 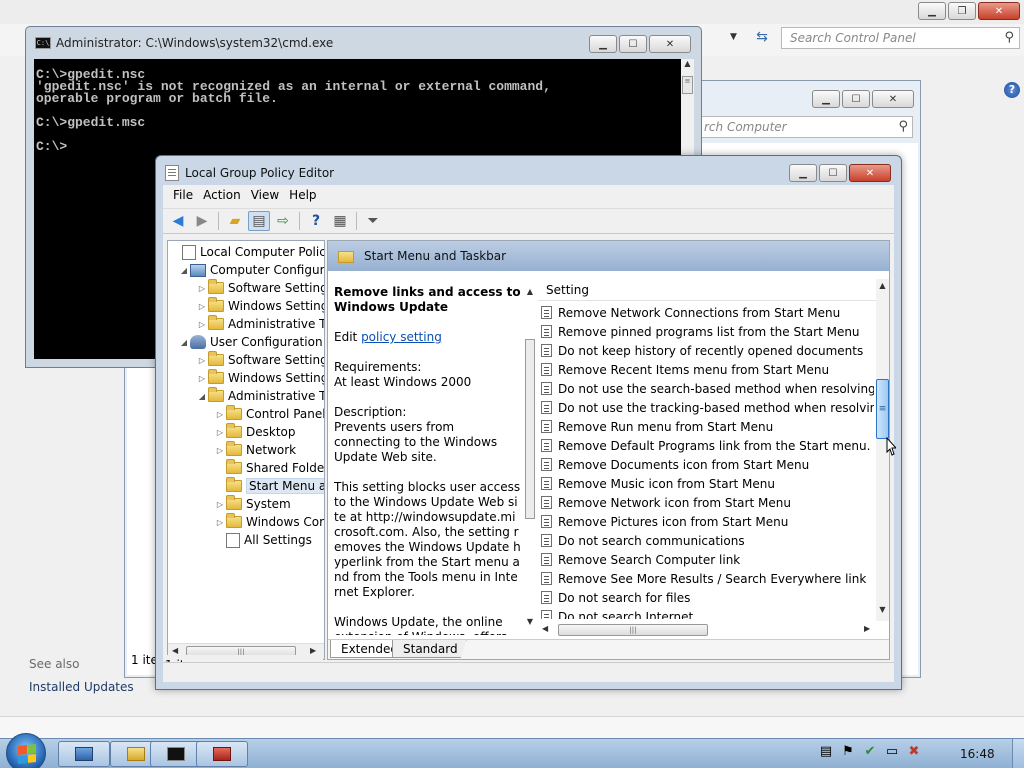 I want to click on start-button, so click(x=26, y=750).